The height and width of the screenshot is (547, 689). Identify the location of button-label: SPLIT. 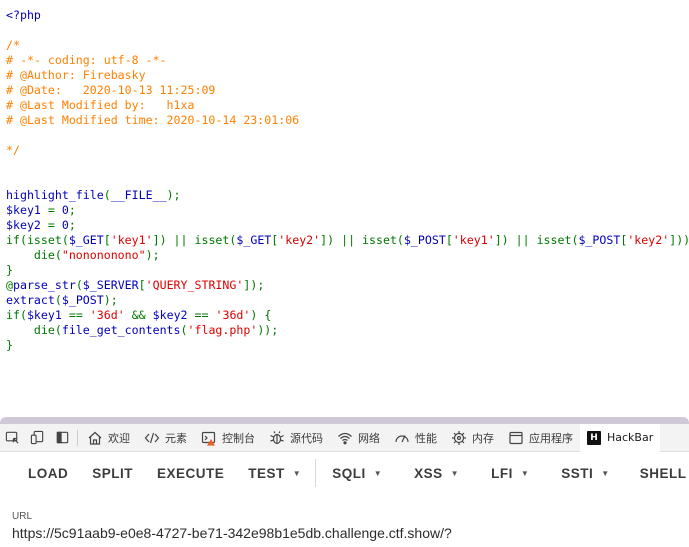
(113, 473).